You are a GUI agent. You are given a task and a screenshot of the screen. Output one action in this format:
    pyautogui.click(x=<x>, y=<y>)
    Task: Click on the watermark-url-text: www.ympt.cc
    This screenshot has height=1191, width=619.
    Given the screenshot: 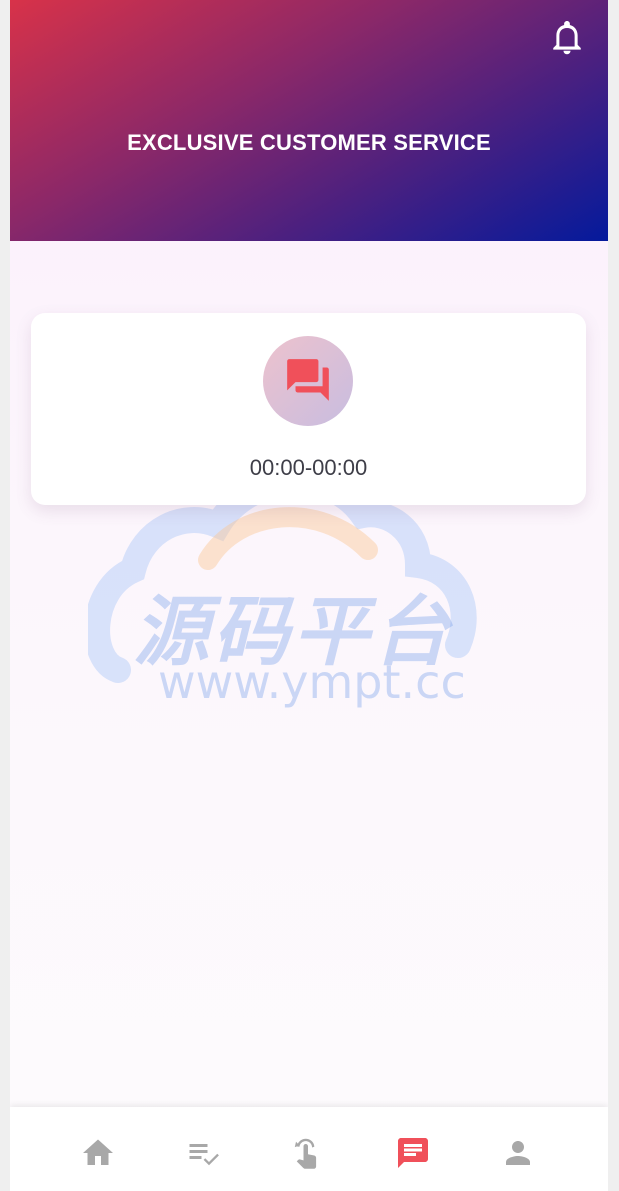 What is the action you would take?
    pyautogui.click(x=312, y=682)
    